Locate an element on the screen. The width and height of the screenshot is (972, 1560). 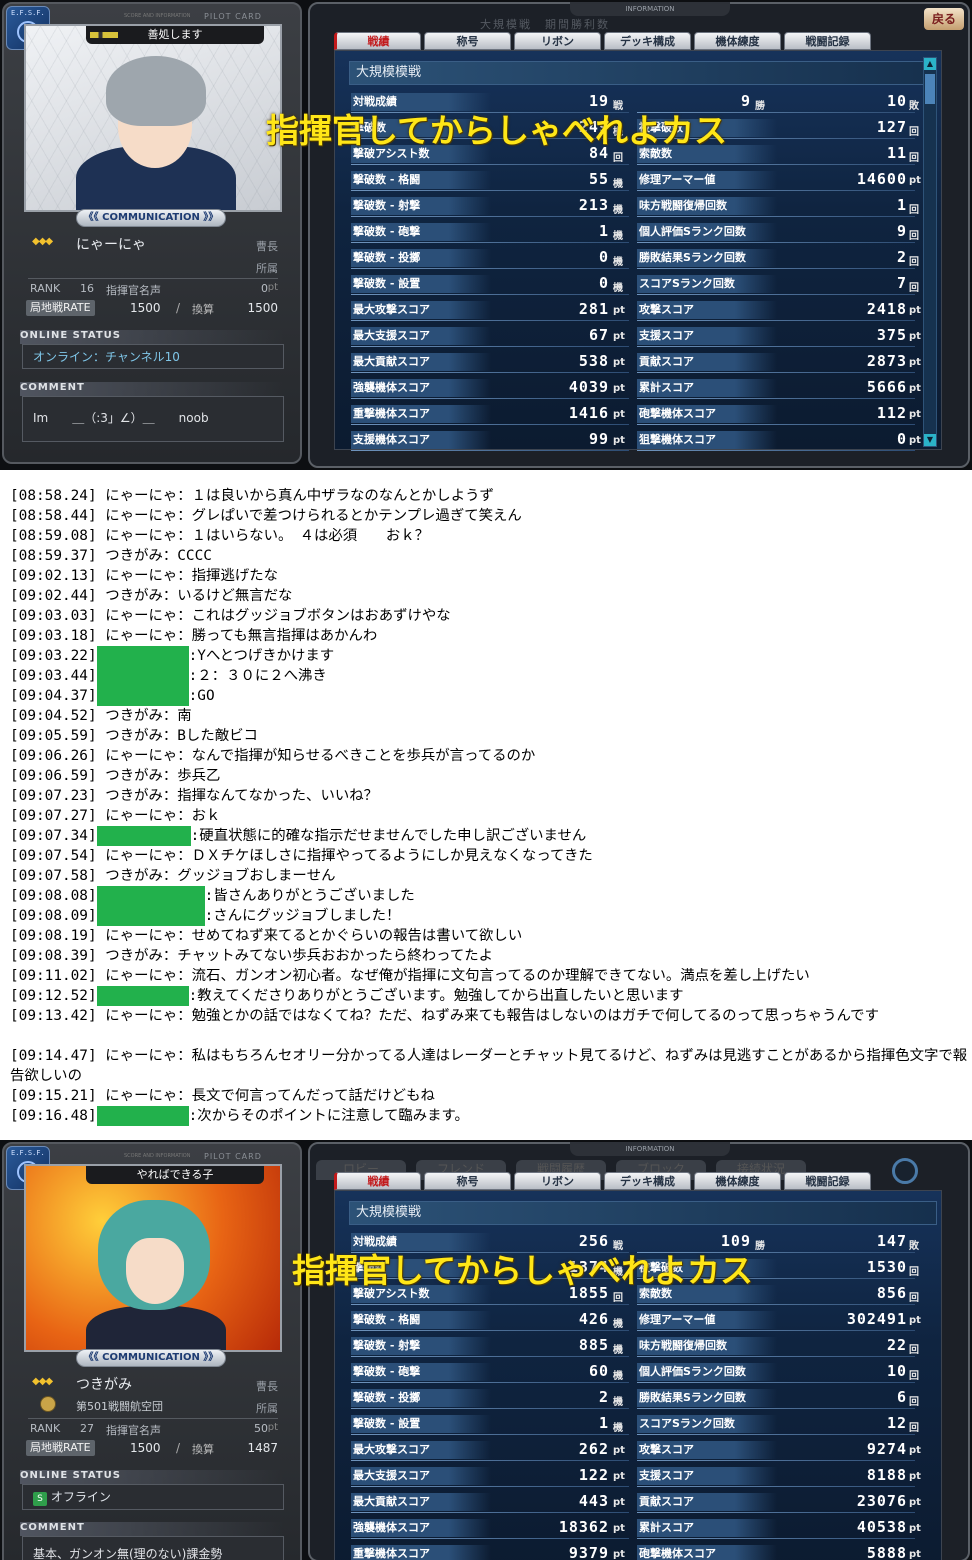
stat-value: 67 is located at coordinates (598, 335).